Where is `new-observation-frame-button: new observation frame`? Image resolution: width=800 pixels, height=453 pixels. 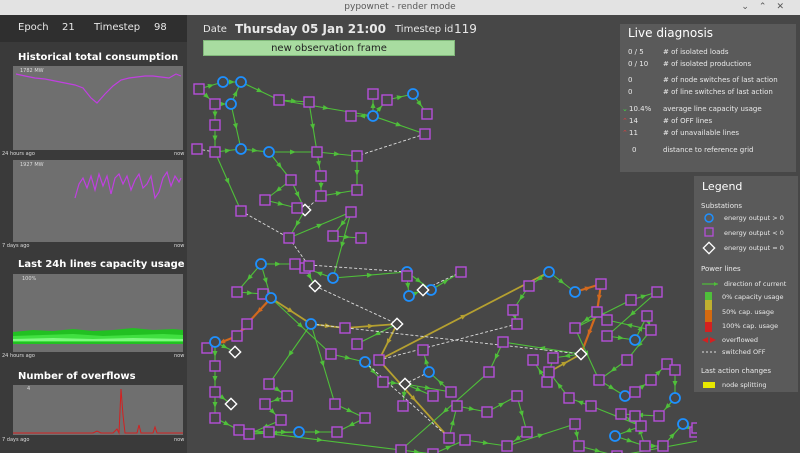 new-observation-frame-button: new observation frame is located at coordinates (329, 48).